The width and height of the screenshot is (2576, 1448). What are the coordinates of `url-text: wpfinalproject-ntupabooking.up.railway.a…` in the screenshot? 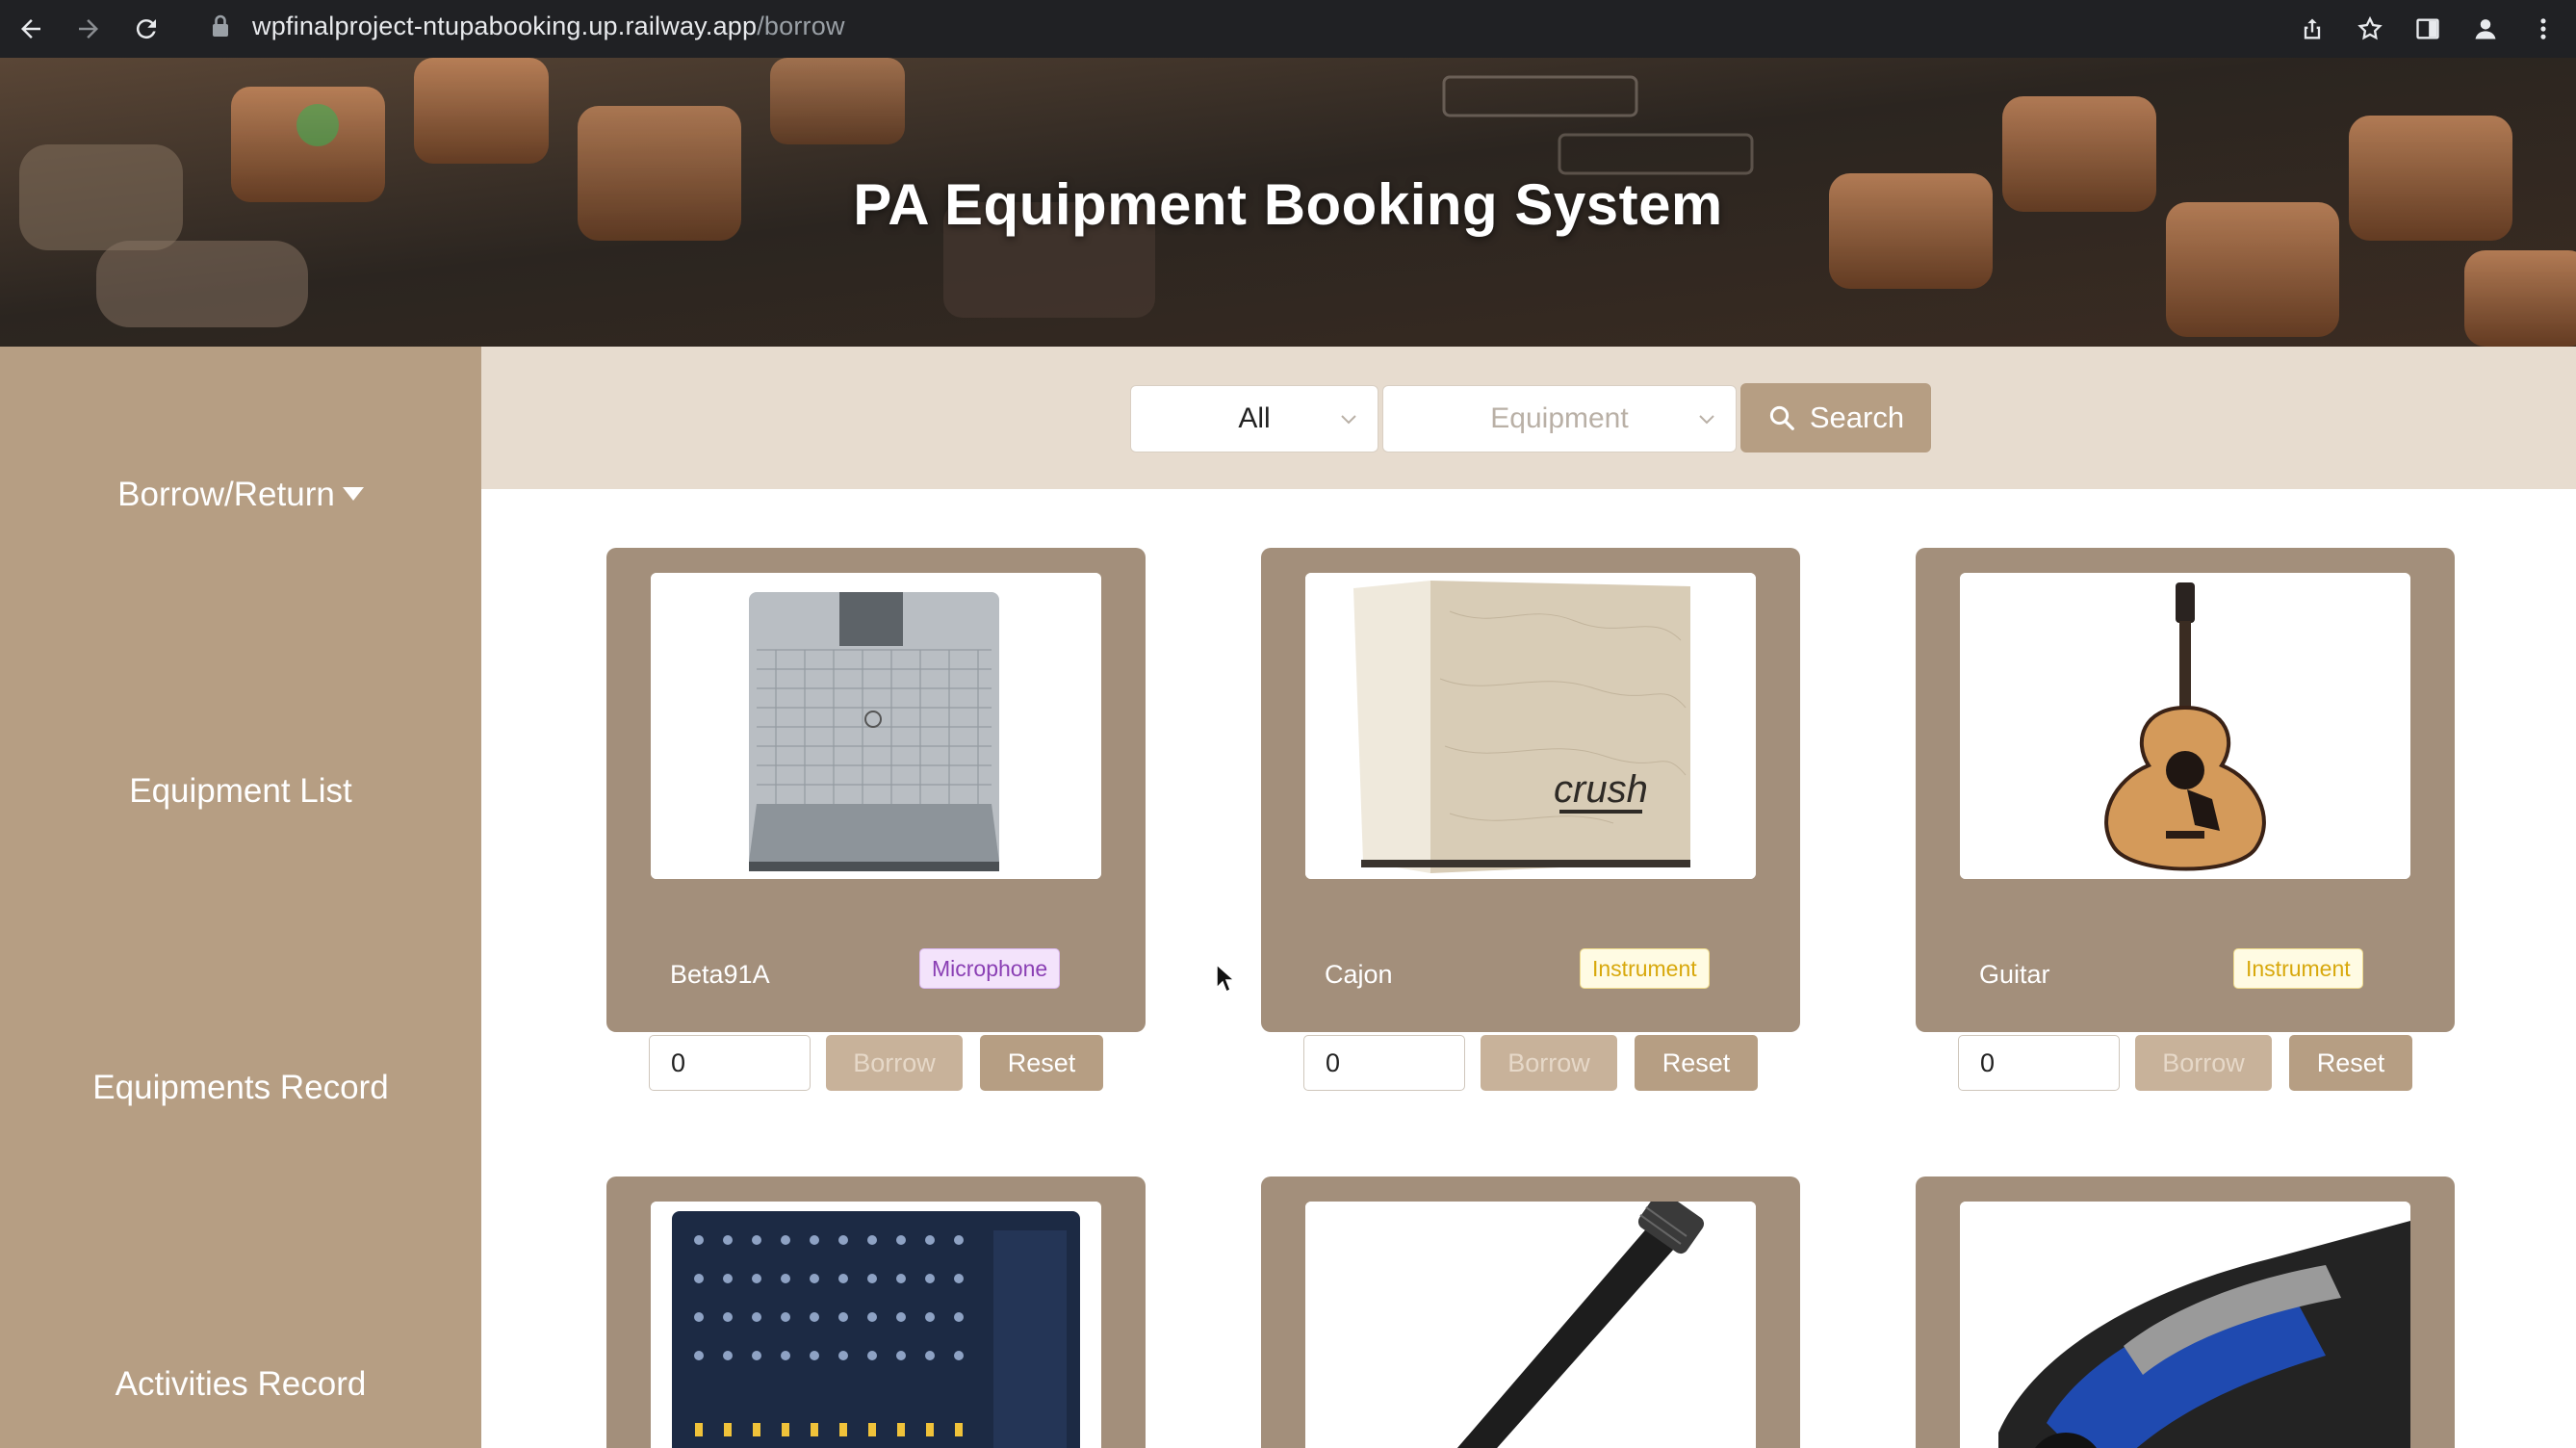 It's located at (548, 25).